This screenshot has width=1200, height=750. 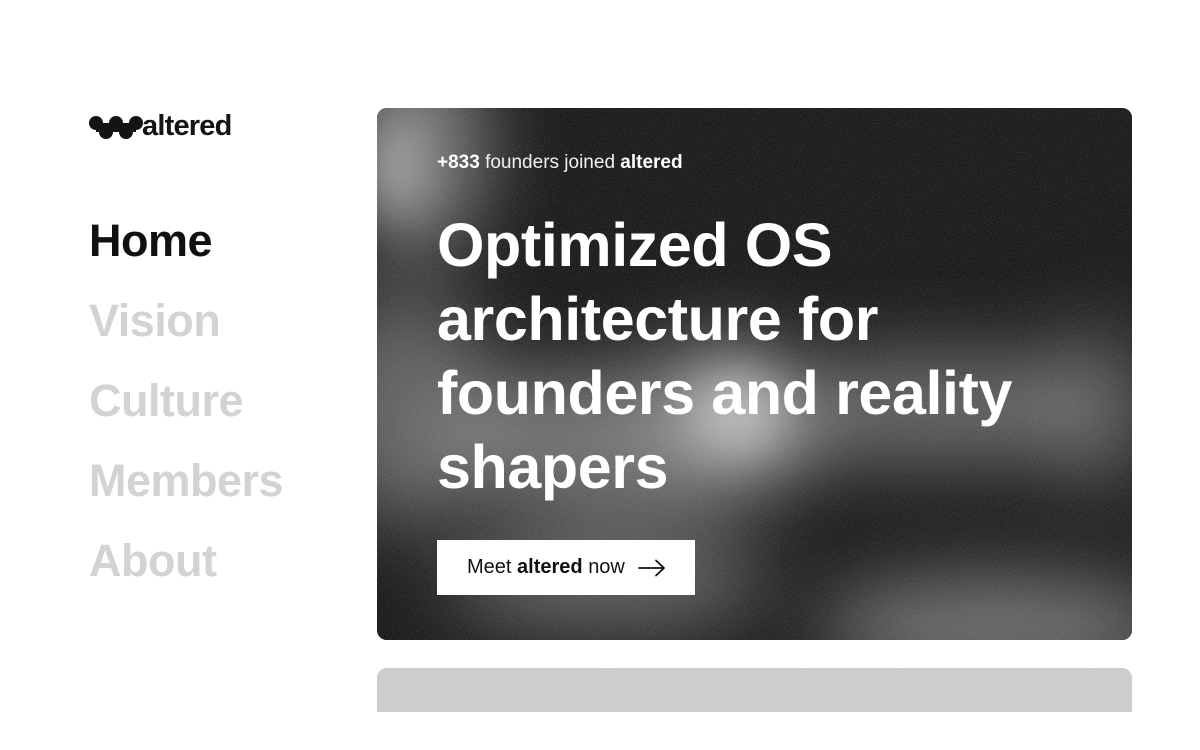 I want to click on cta-brand: altered, so click(x=550, y=567).